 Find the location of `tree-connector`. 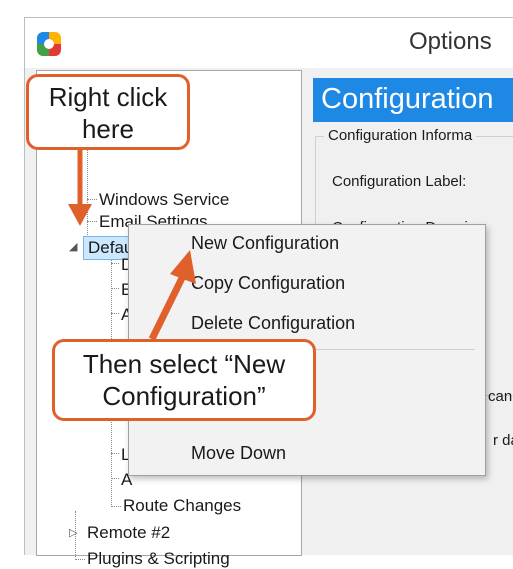

tree-connector is located at coordinates (80, 559).